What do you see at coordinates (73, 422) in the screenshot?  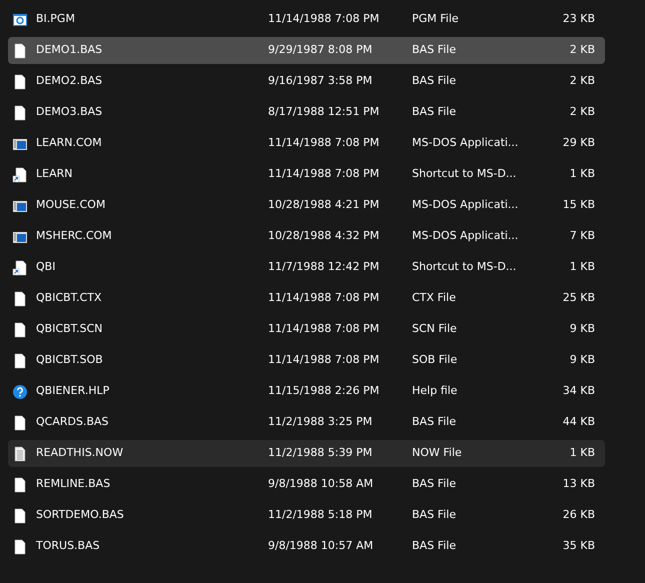 I see `file-name: QCARDS.BAS` at bounding box center [73, 422].